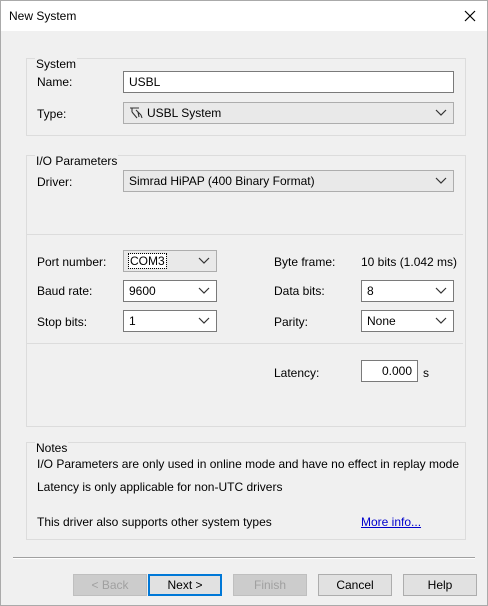  What do you see at coordinates (52, 114) in the screenshot?
I see `type-label: Type:` at bounding box center [52, 114].